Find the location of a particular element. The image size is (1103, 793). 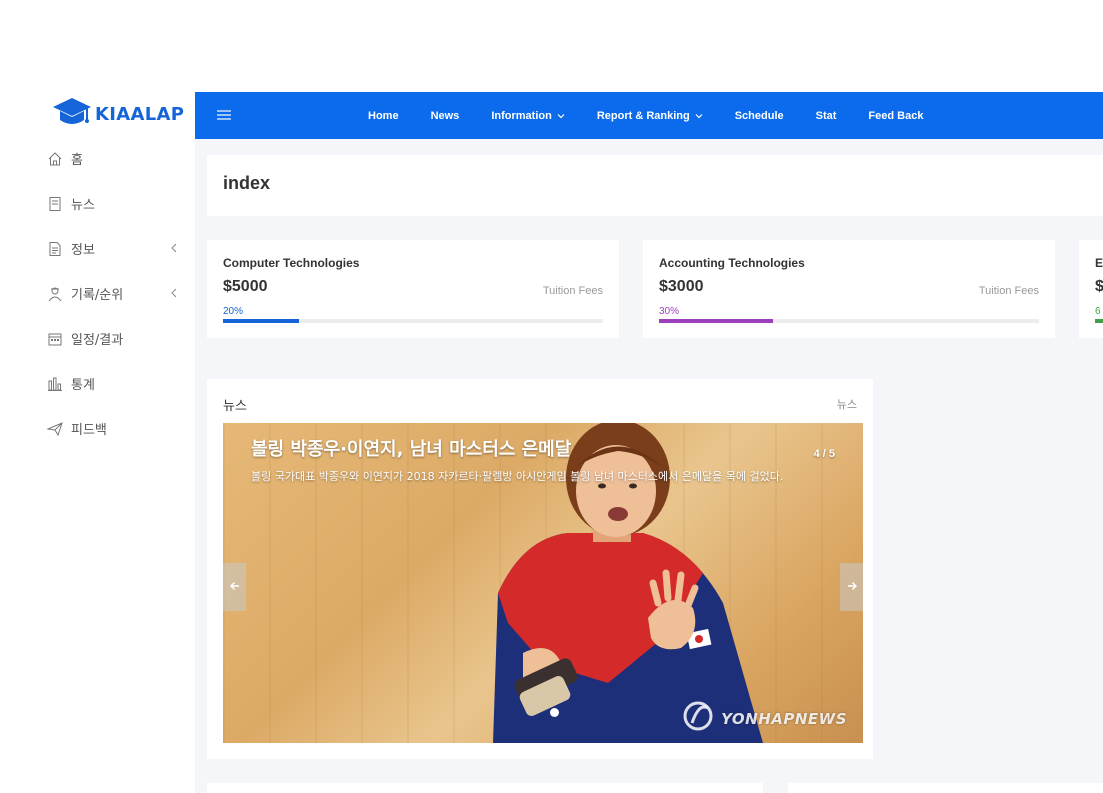

nav-label: Schedule is located at coordinates (759, 115).